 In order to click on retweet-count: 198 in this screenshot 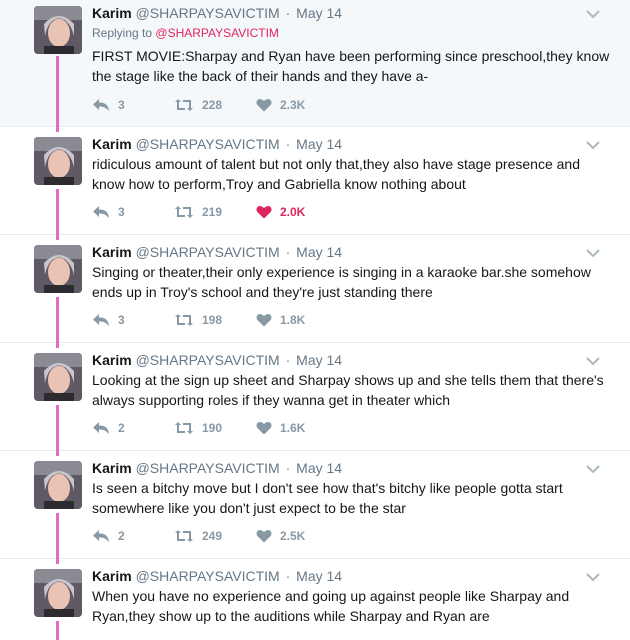, I will do `click(212, 320)`.